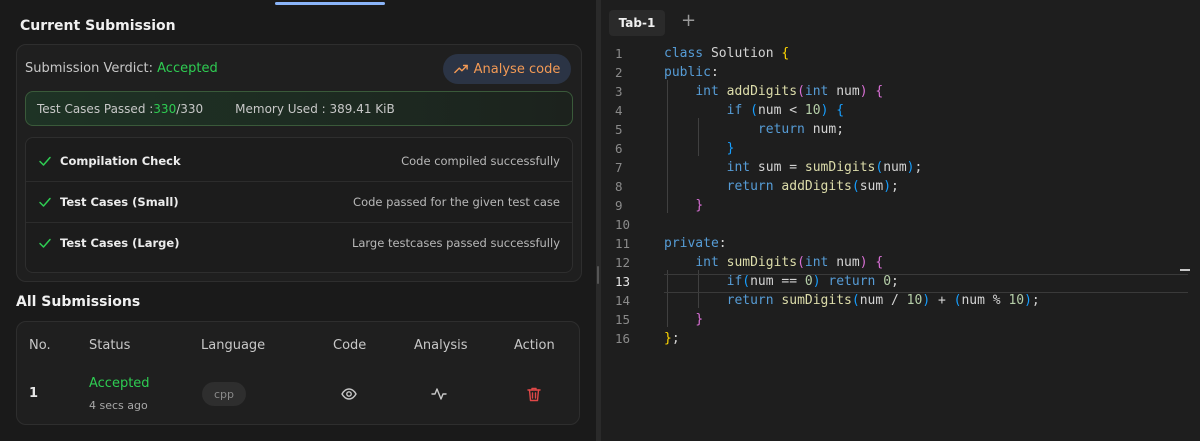  What do you see at coordinates (480, 160) in the screenshot?
I see `check-message: Code compiled successfully` at bounding box center [480, 160].